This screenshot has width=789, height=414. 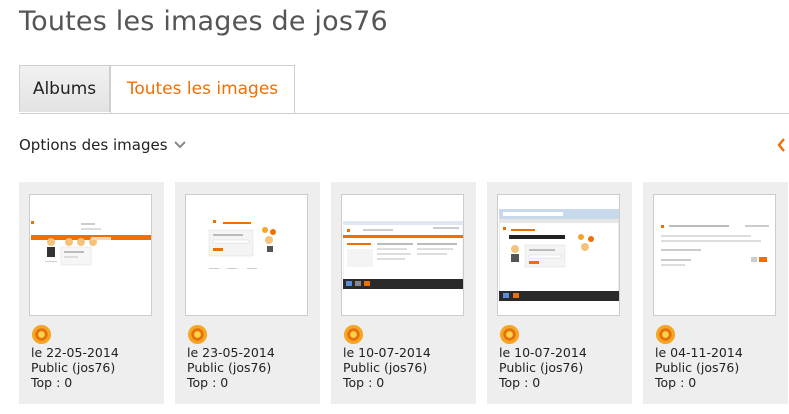 What do you see at coordinates (231, 352) in the screenshot?
I see `image-date: le 23-05-2014` at bounding box center [231, 352].